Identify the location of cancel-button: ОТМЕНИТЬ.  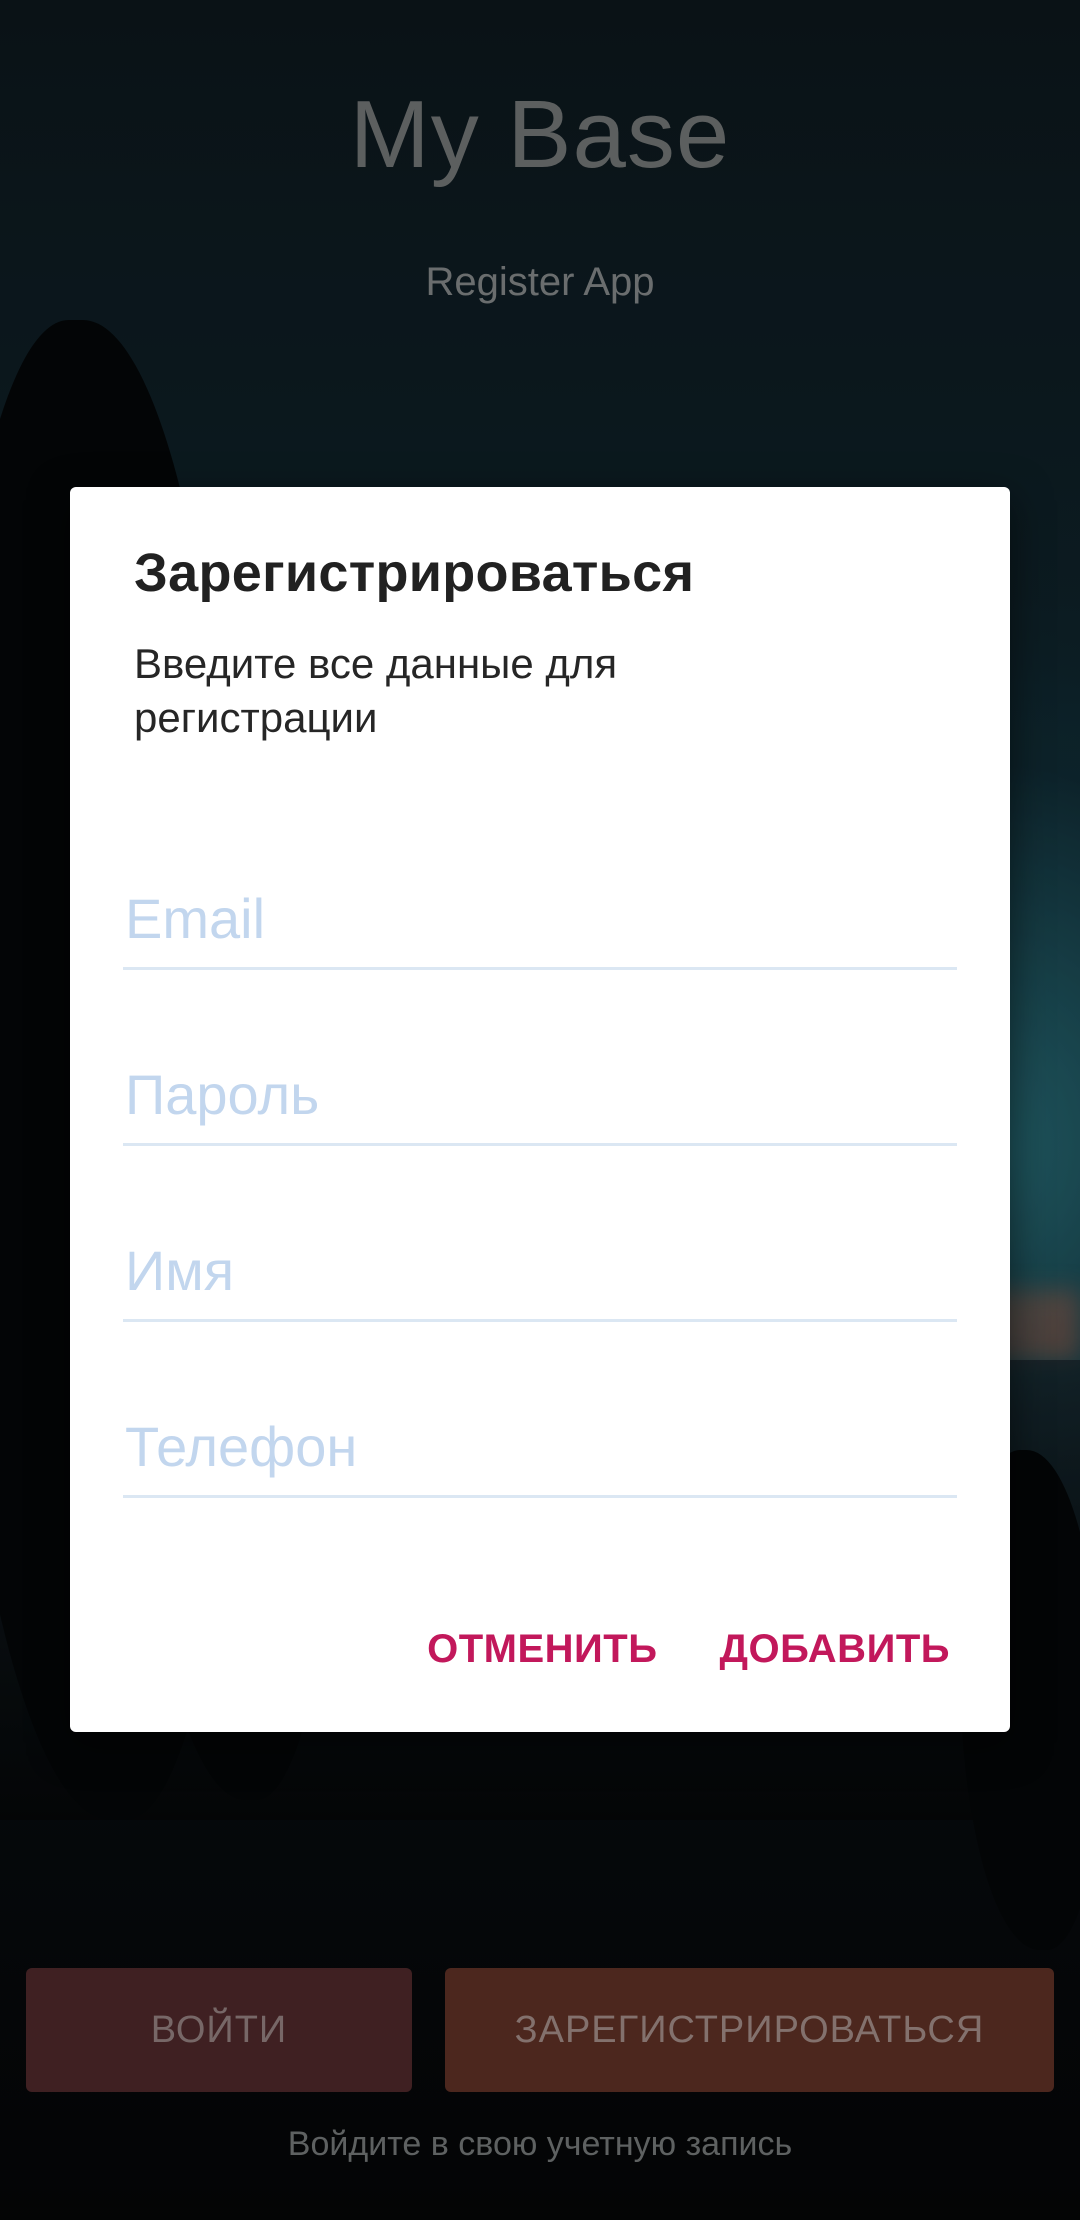
(542, 1649).